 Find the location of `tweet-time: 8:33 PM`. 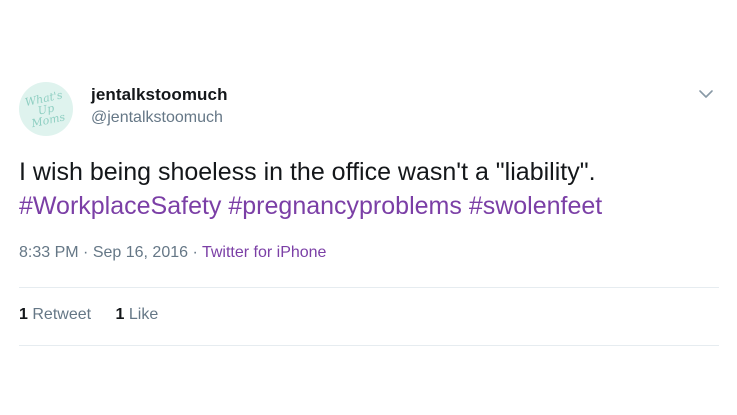

tweet-time: 8:33 PM is located at coordinates (49, 252).